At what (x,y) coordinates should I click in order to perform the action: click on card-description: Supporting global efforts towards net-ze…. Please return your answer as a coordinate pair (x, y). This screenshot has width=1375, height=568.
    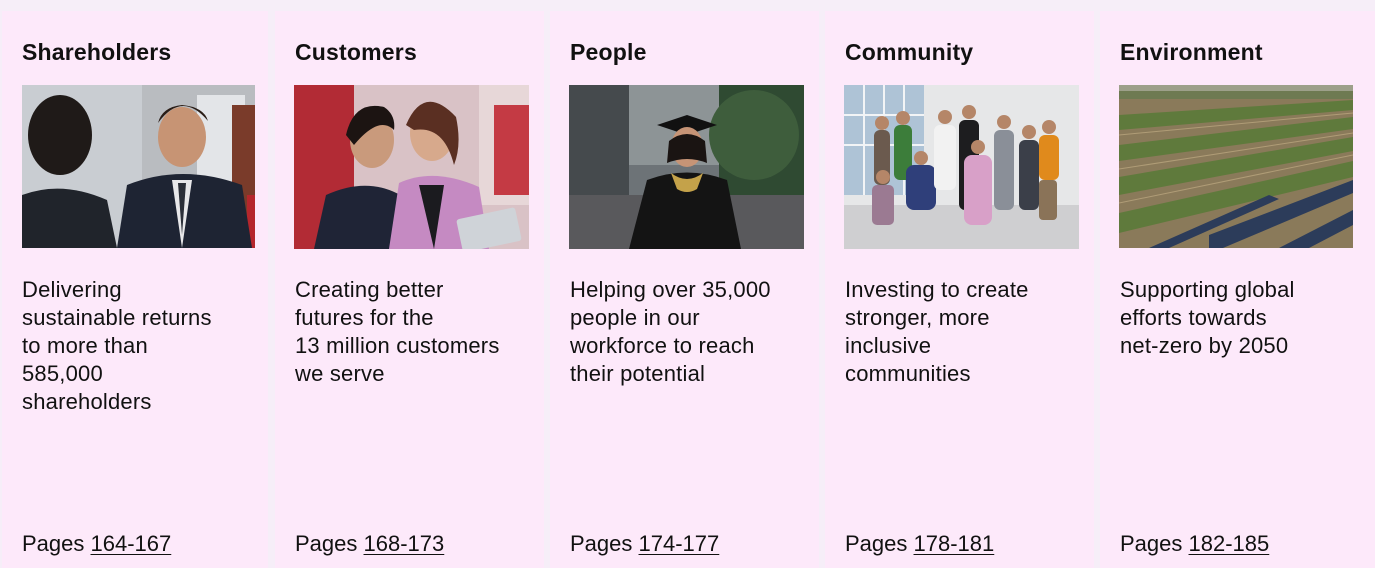
    Looking at the image, I should click on (1207, 317).